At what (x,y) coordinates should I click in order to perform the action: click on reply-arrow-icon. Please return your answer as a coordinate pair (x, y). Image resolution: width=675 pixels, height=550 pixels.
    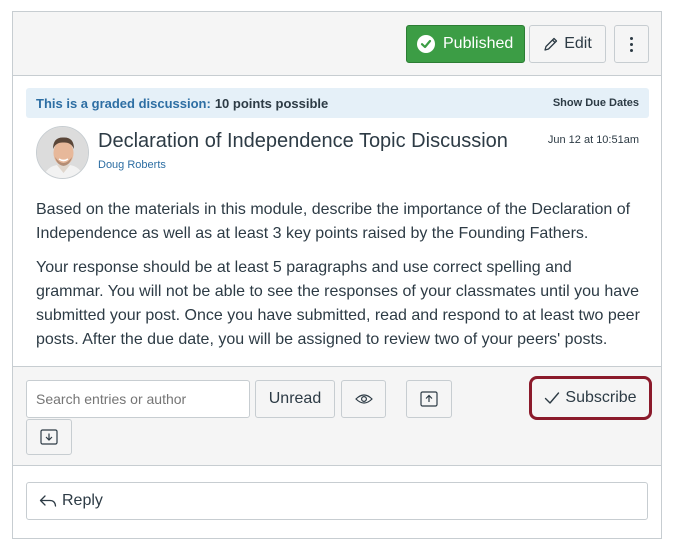
    Looking at the image, I should click on (48, 501).